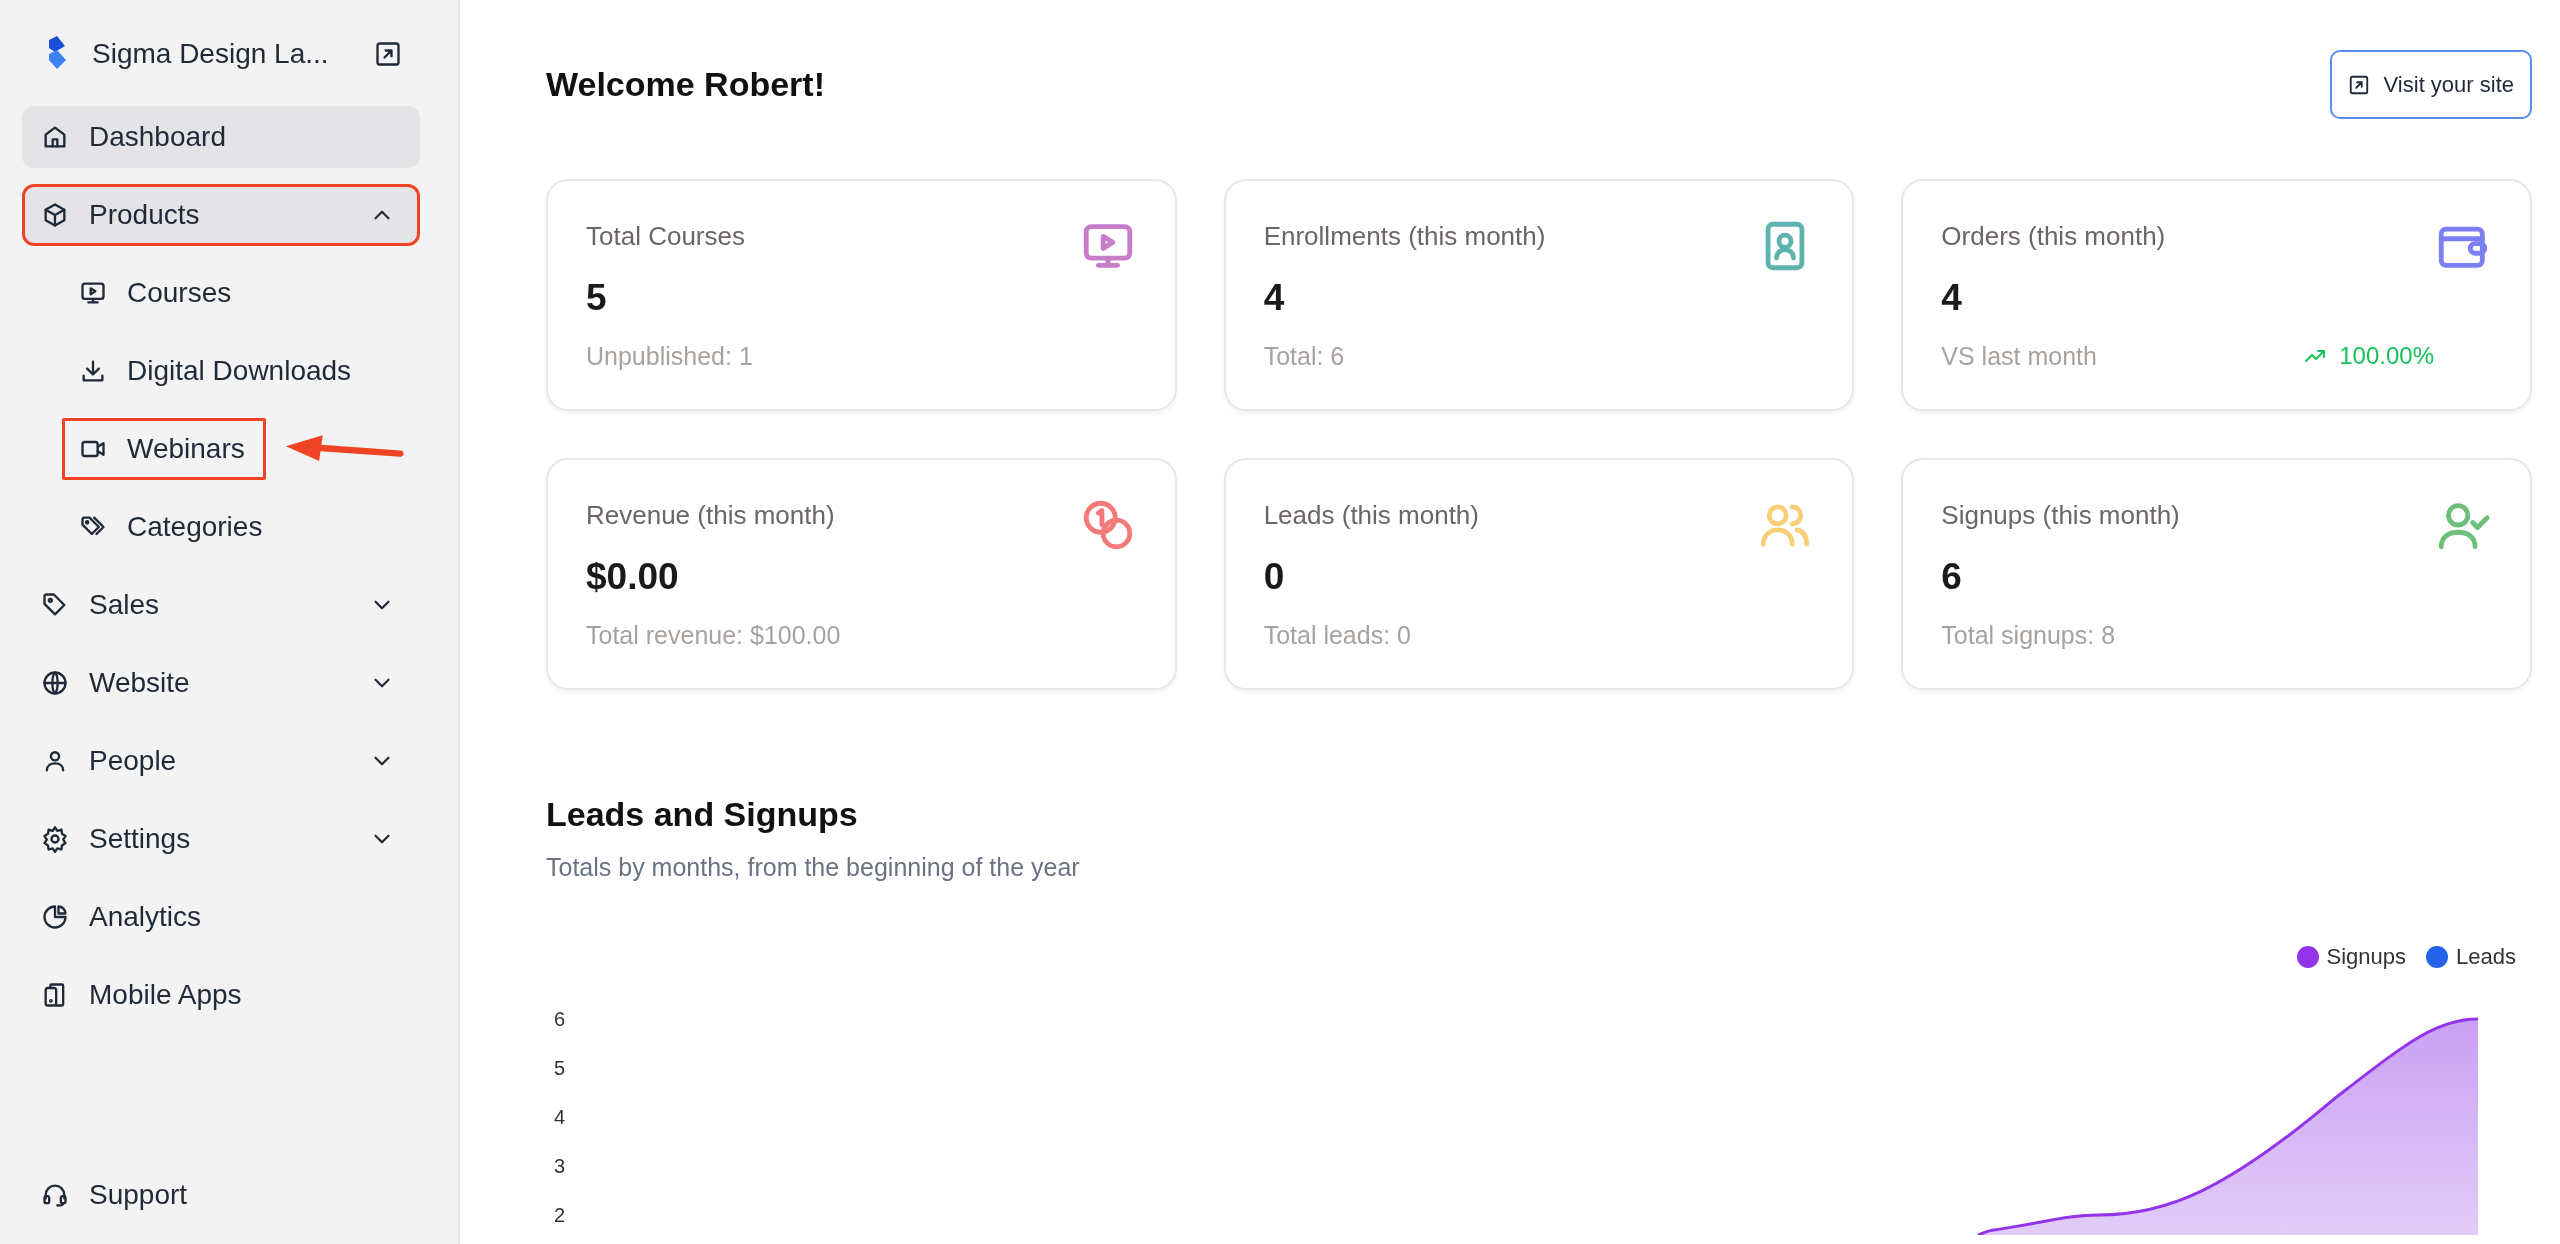 The width and height of the screenshot is (2560, 1244). Describe the element at coordinates (560, 1215) in the screenshot. I see `axis-tick-label: 2` at that location.